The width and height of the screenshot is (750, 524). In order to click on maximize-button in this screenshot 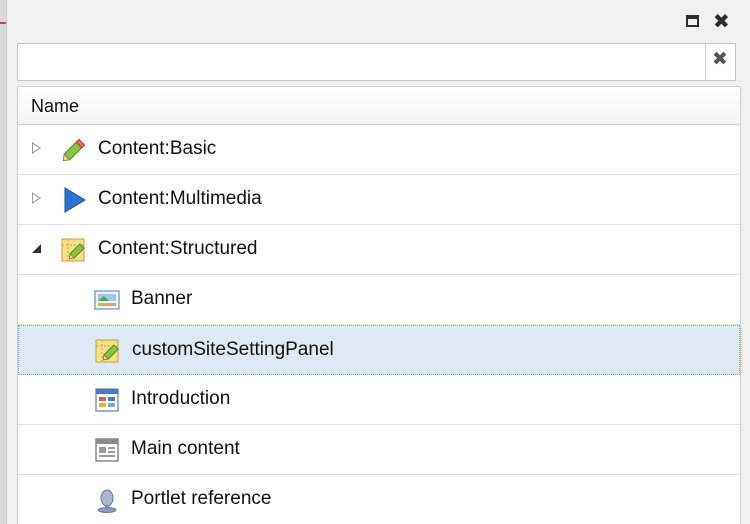, I will do `click(694, 21)`.